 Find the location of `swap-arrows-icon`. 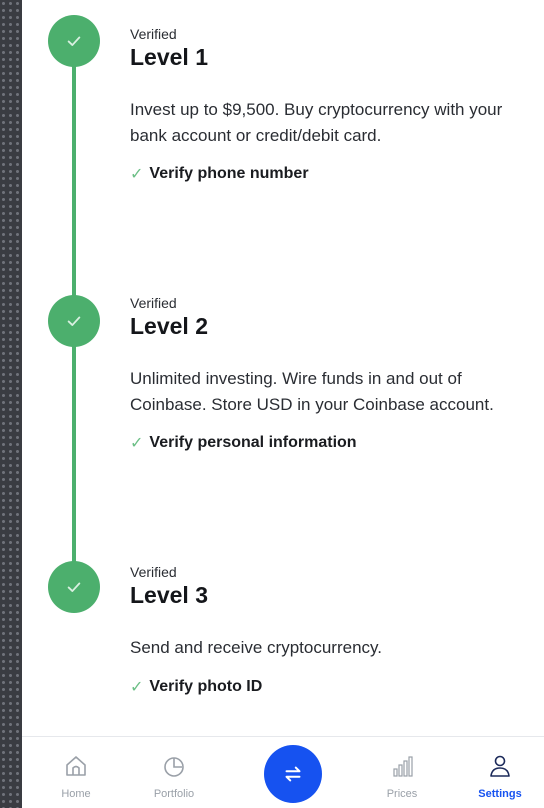

swap-arrows-icon is located at coordinates (293, 774).